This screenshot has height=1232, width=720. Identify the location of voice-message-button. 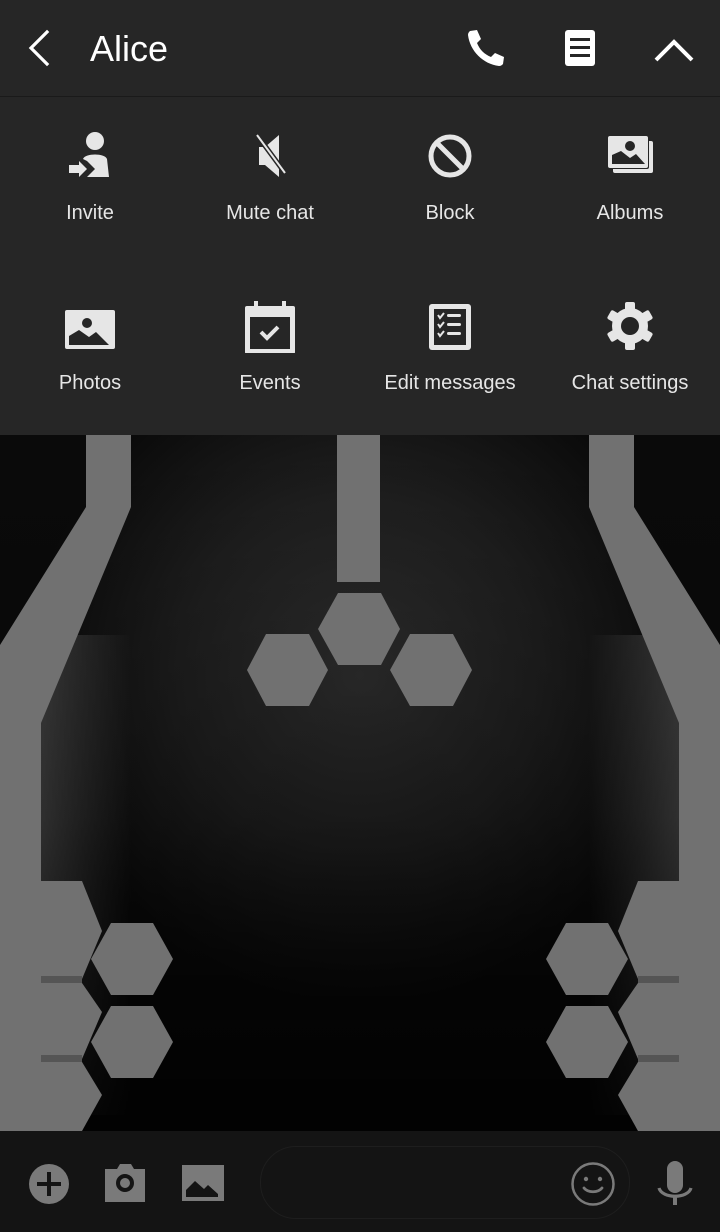
(675, 1184).